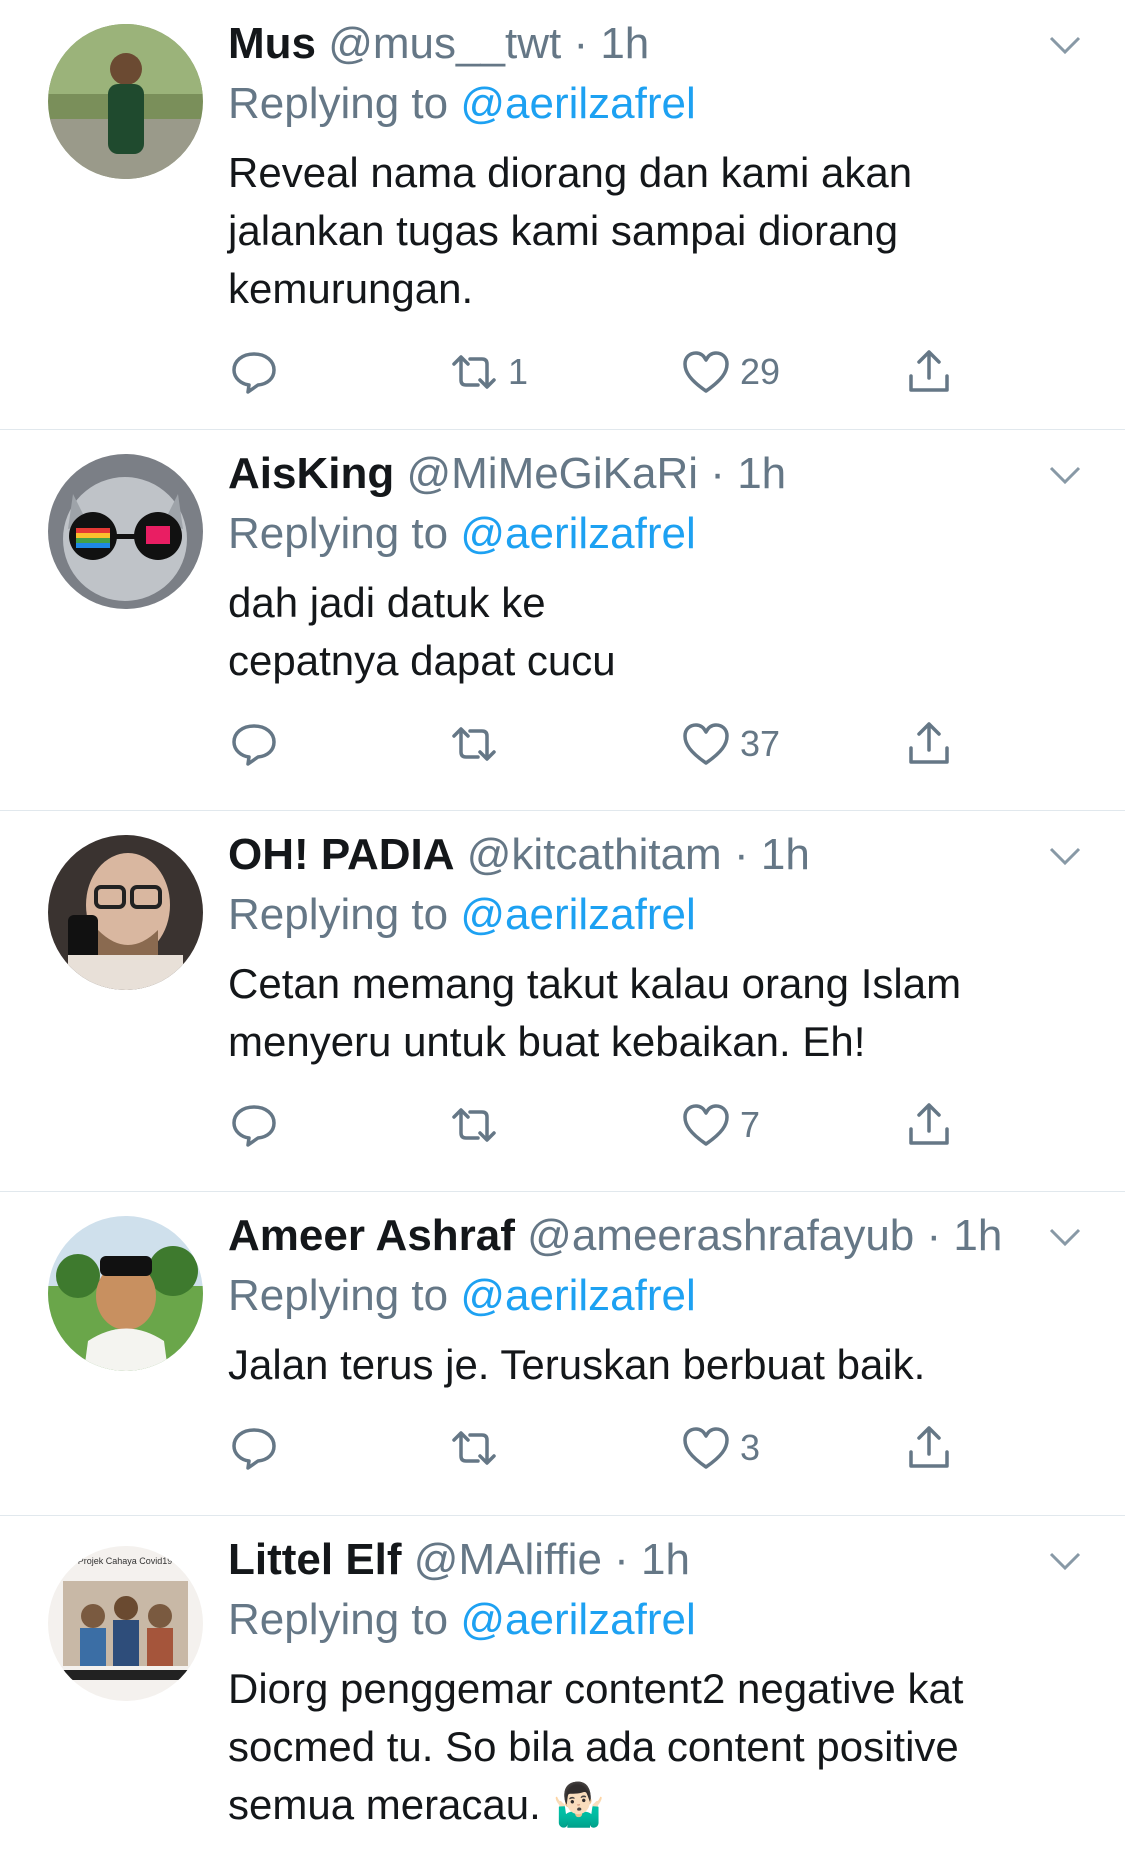 This screenshot has height=1867, width=1125. I want to click on retweet-button: 1, so click(488, 372).